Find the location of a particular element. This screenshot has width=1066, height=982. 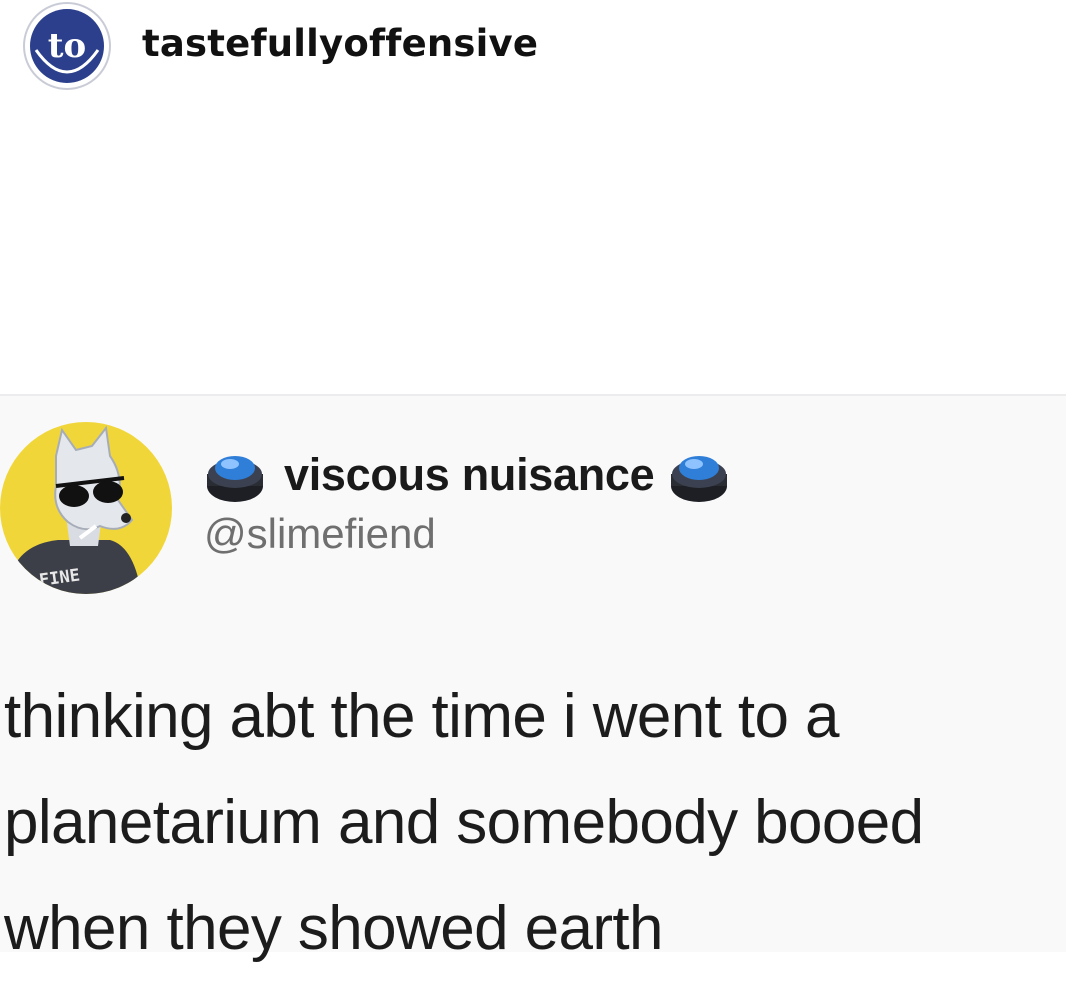

tweet-avatar: FINE is located at coordinates (88, 507).